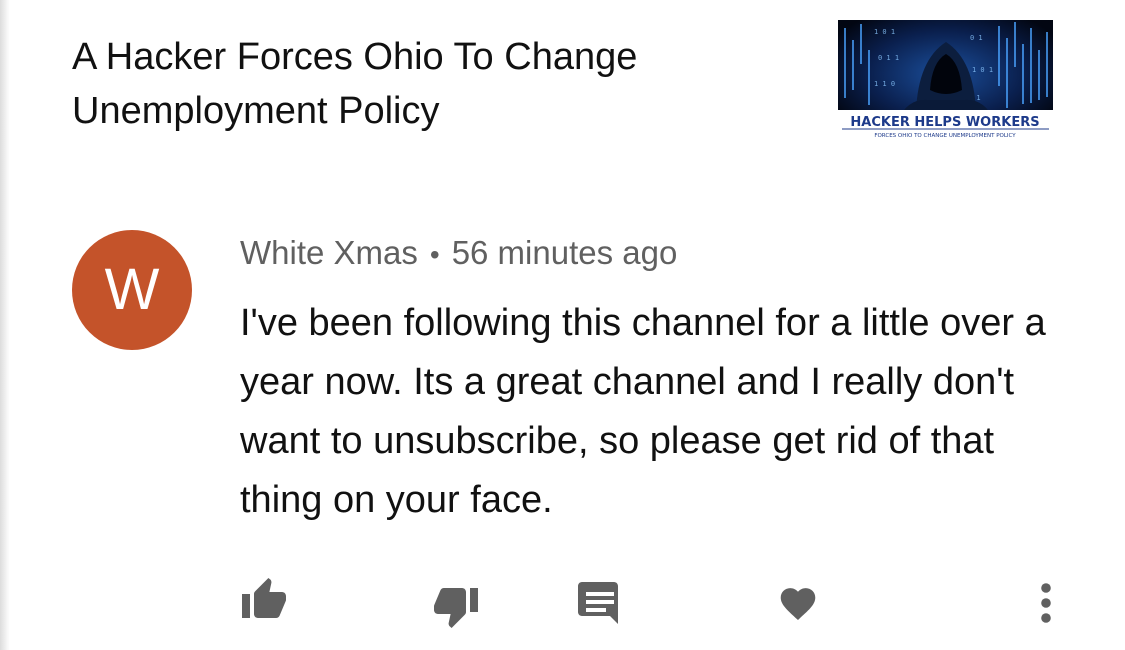 This screenshot has height=650, width=1125. I want to click on svg-text: 0 1, so click(976, 38).